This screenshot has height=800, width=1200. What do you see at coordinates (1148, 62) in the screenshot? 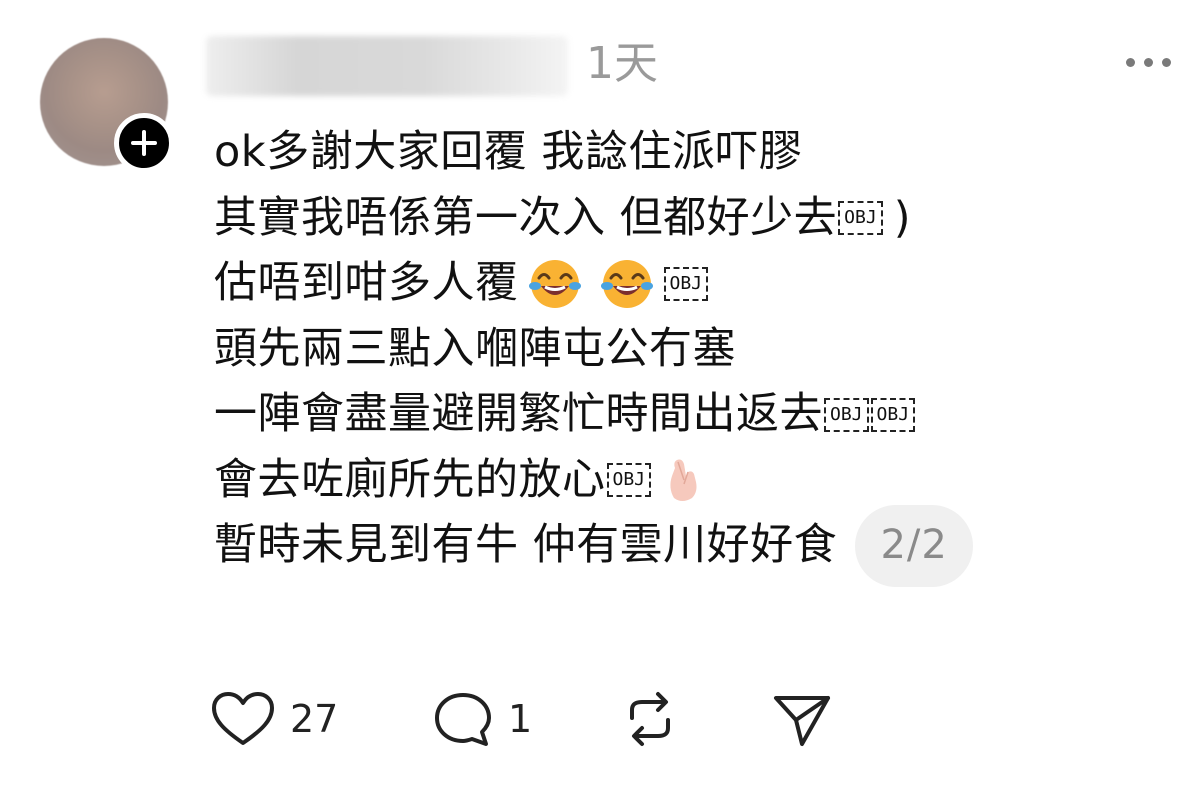
I see `more-horizontal-icon` at bounding box center [1148, 62].